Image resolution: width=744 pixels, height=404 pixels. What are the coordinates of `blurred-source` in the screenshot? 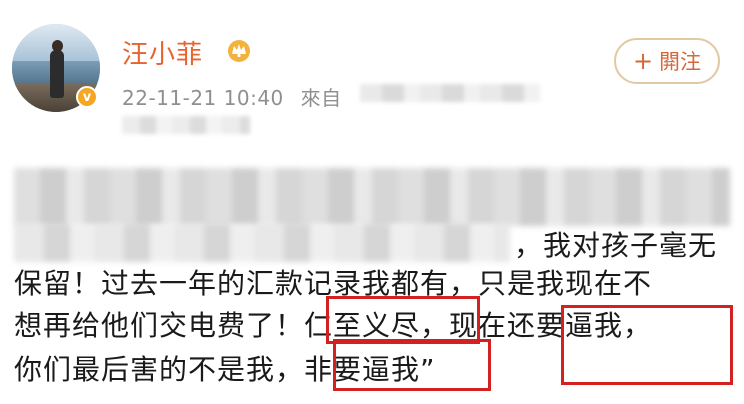 It's located at (450, 93).